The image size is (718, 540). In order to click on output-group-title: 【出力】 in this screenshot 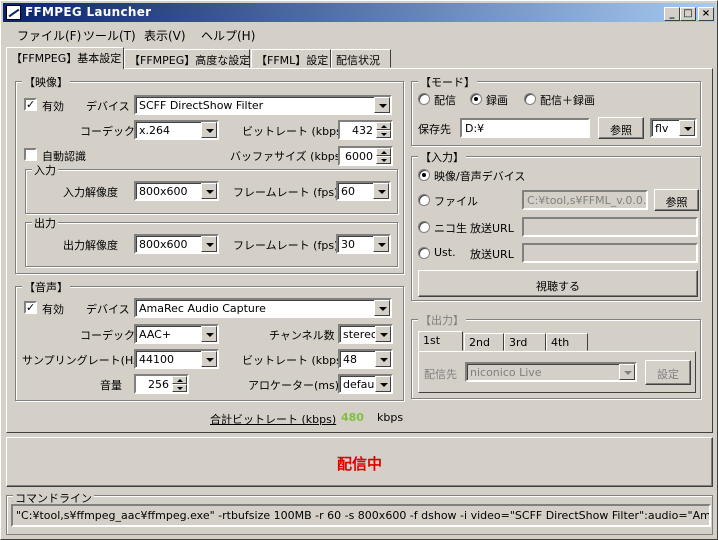, I will do `click(442, 320)`.